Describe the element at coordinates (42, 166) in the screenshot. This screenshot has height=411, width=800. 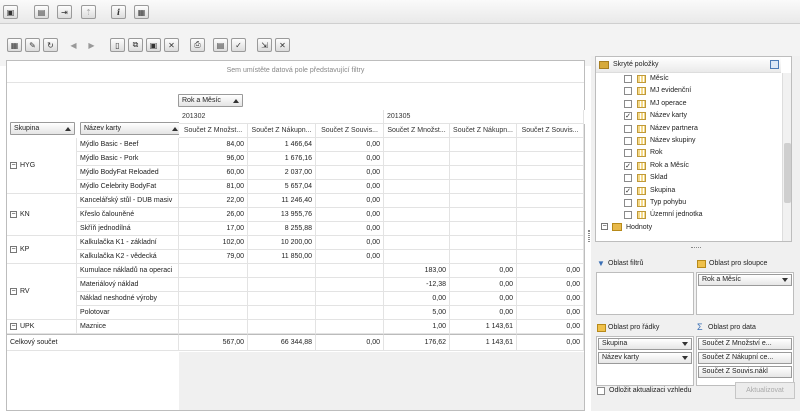
I see `group-cell: − HYG` at that location.